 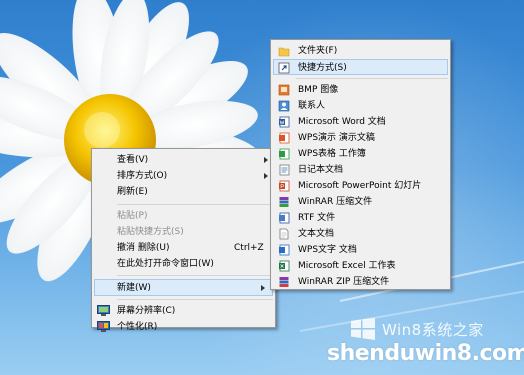 I want to click on menu-item-label: WinRAR 压缩文件, so click(x=335, y=202).